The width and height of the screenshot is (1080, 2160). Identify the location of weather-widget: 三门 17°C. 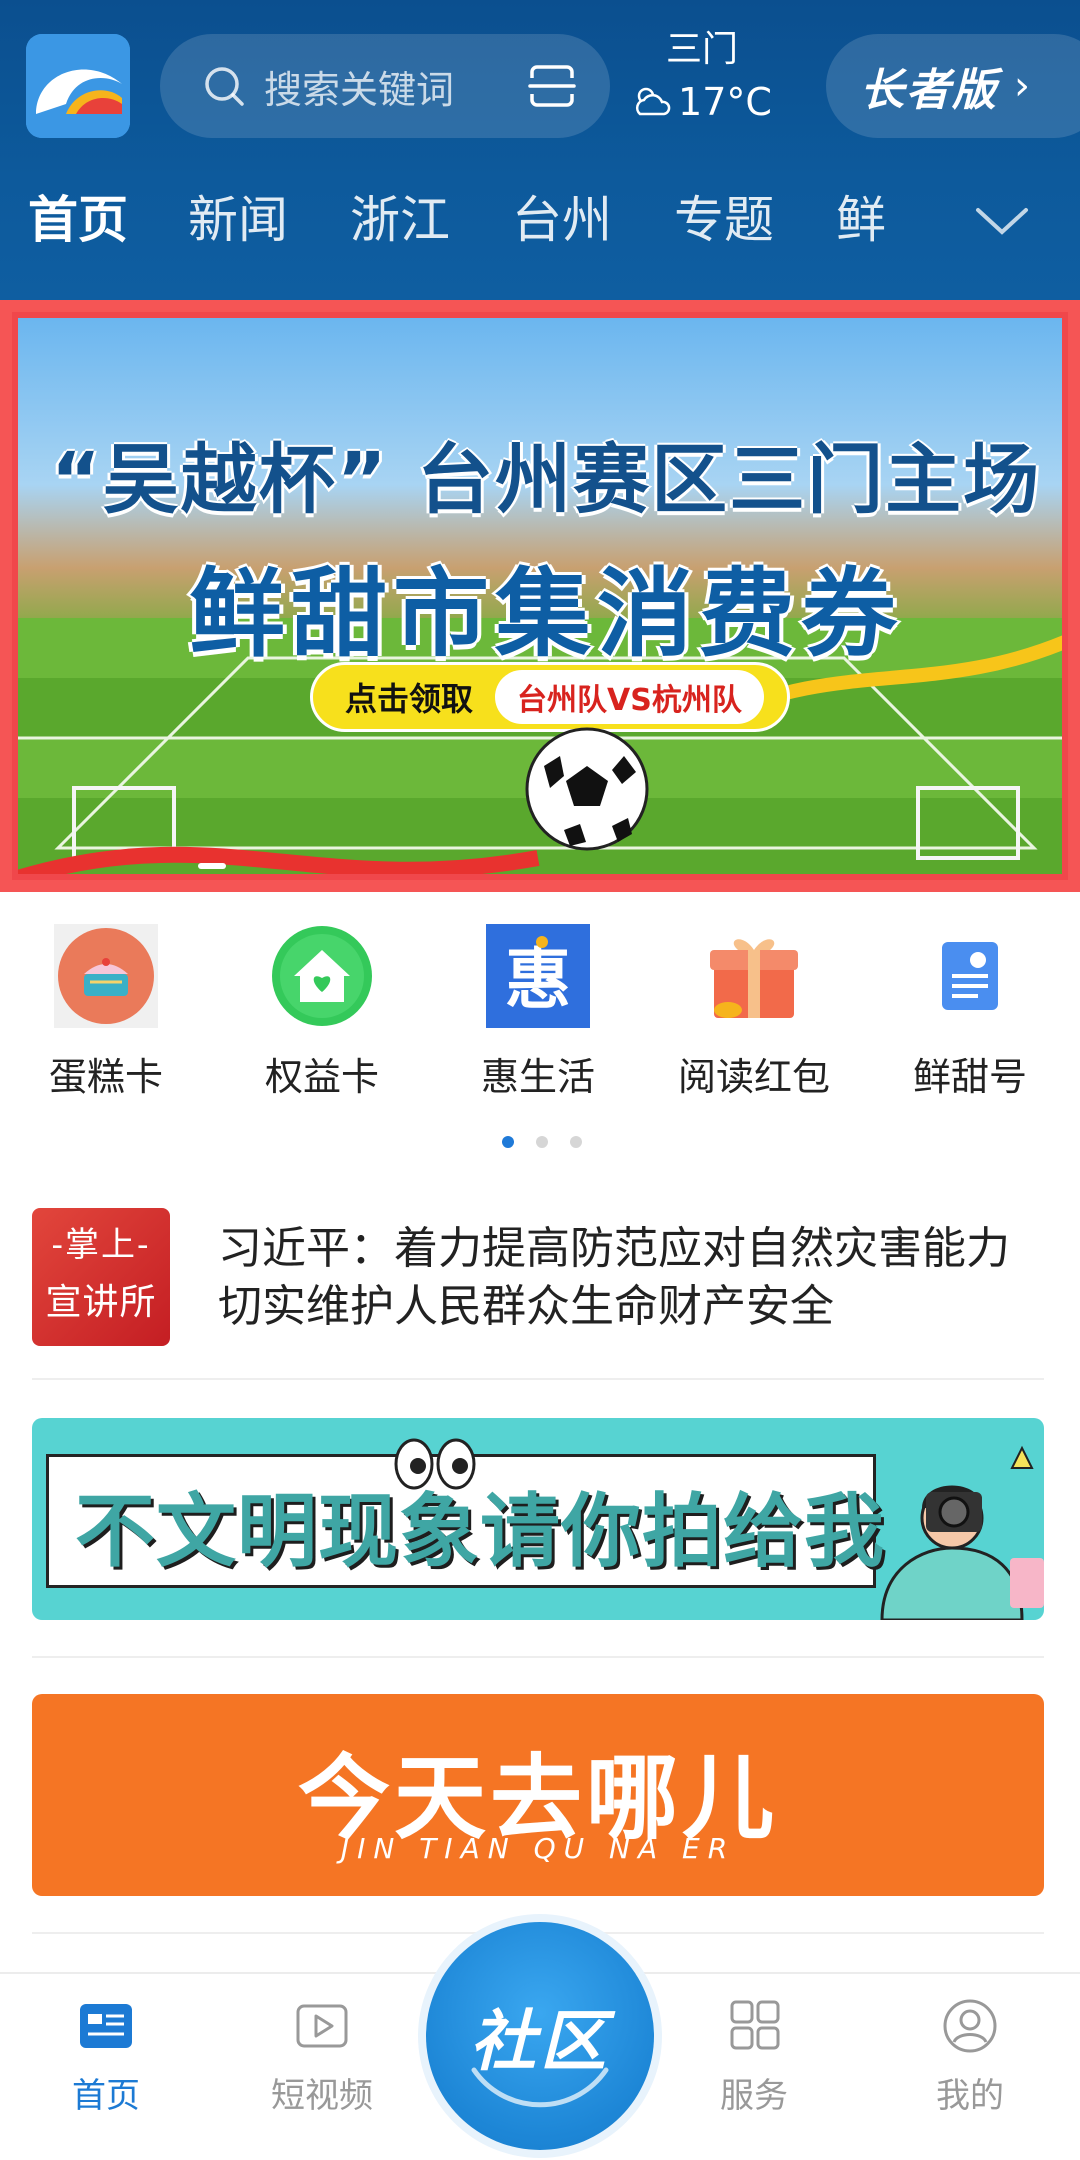
(702, 74).